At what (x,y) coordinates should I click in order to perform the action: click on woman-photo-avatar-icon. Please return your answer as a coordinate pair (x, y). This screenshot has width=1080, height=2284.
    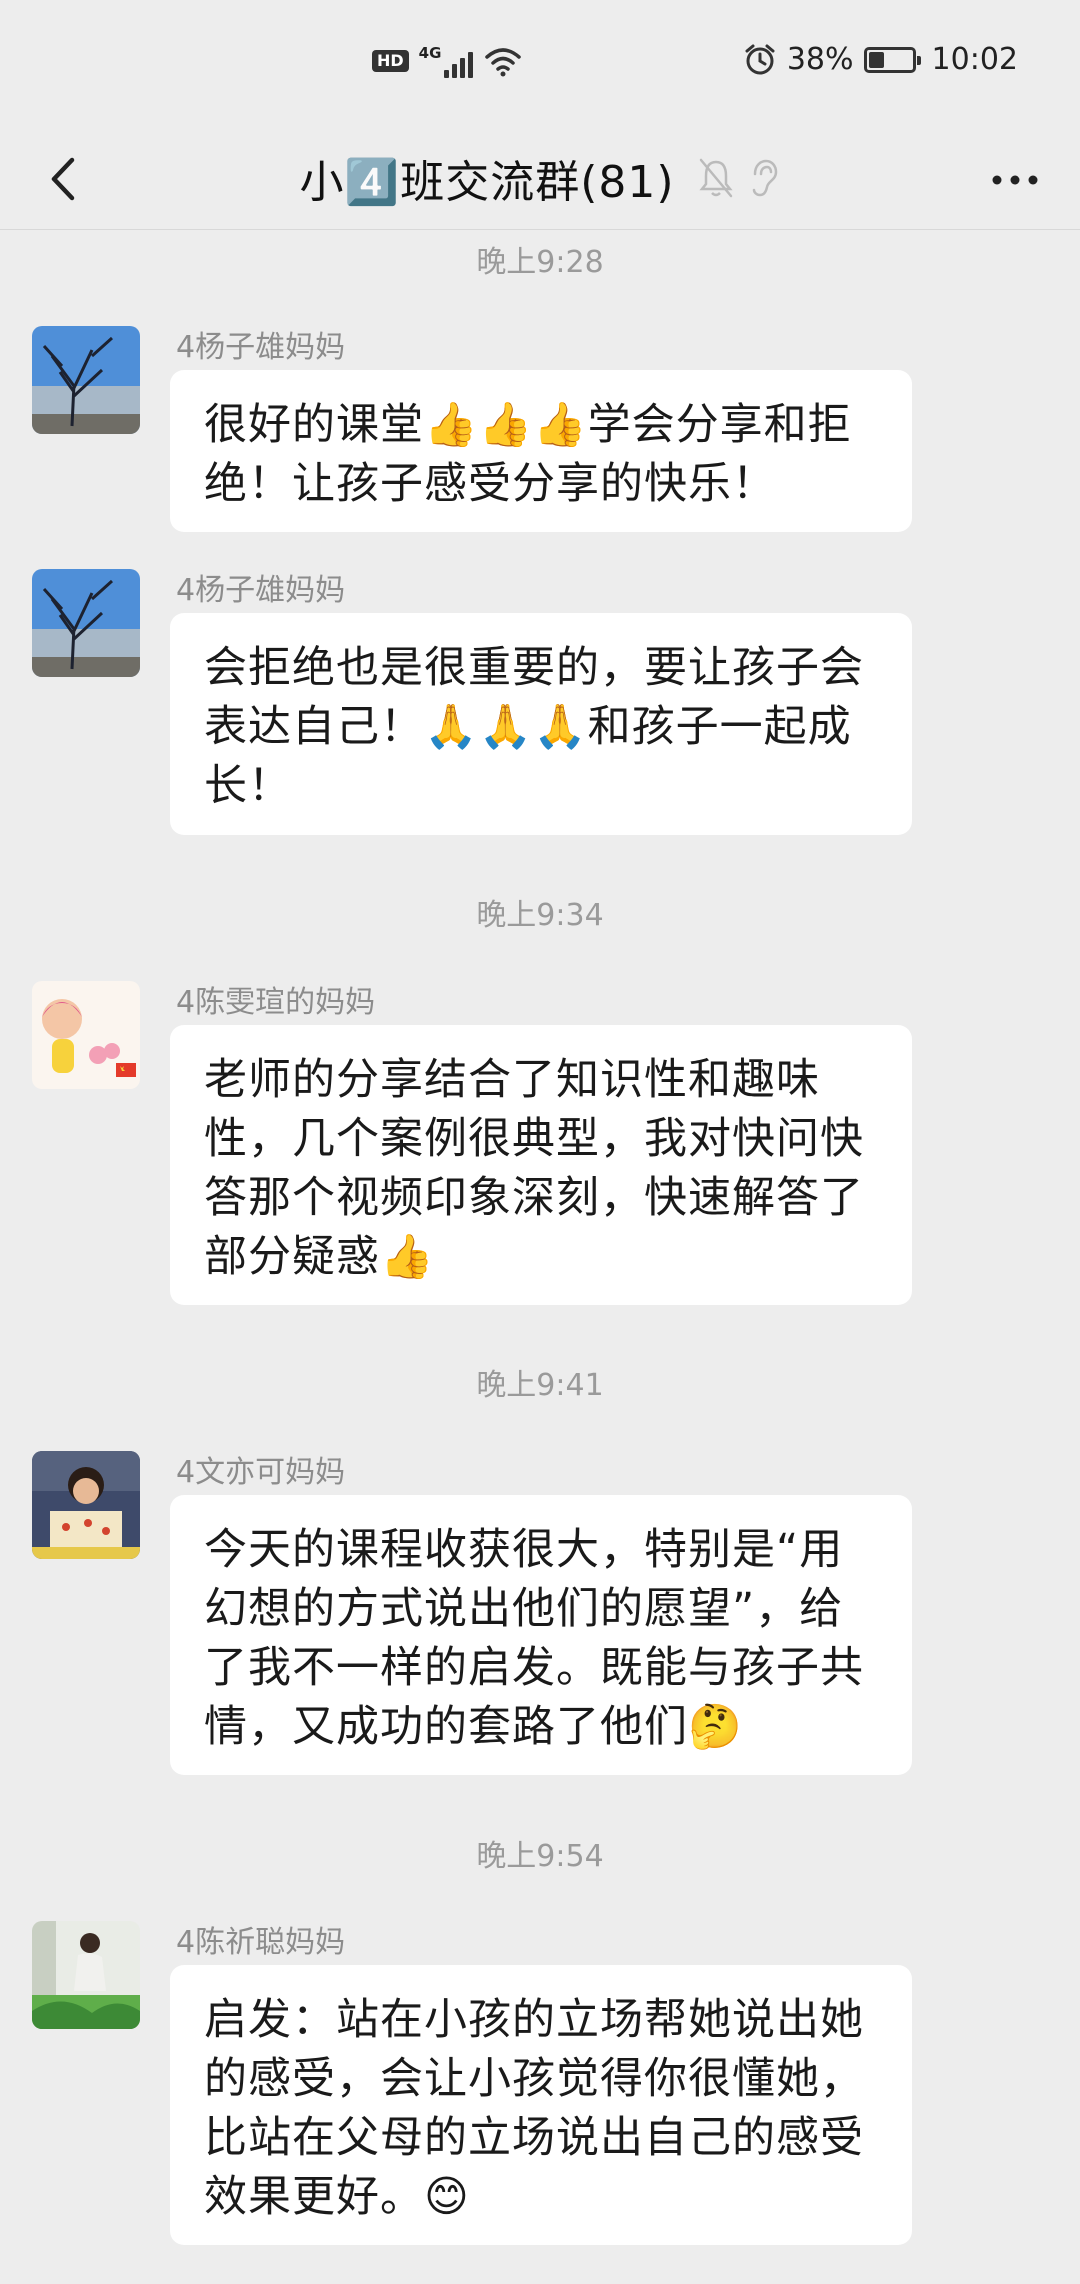
    Looking at the image, I should click on (86, 1975).